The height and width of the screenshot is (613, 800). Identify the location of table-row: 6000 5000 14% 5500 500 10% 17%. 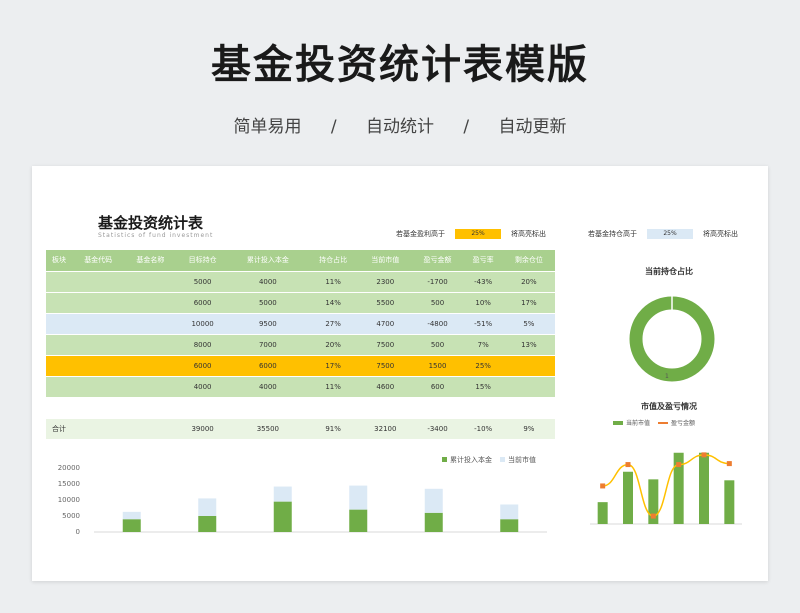
(300, 303).